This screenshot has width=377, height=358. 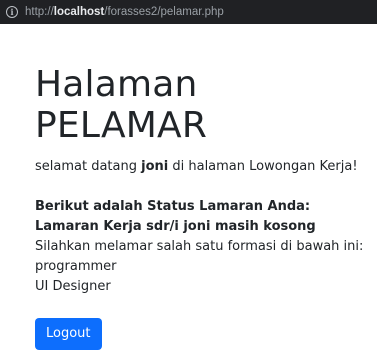 What do you see at coordinates (121, 105) in the screenshot?
I see `page-title: Halaman PELAMAR` at bounding box center [121, 105].